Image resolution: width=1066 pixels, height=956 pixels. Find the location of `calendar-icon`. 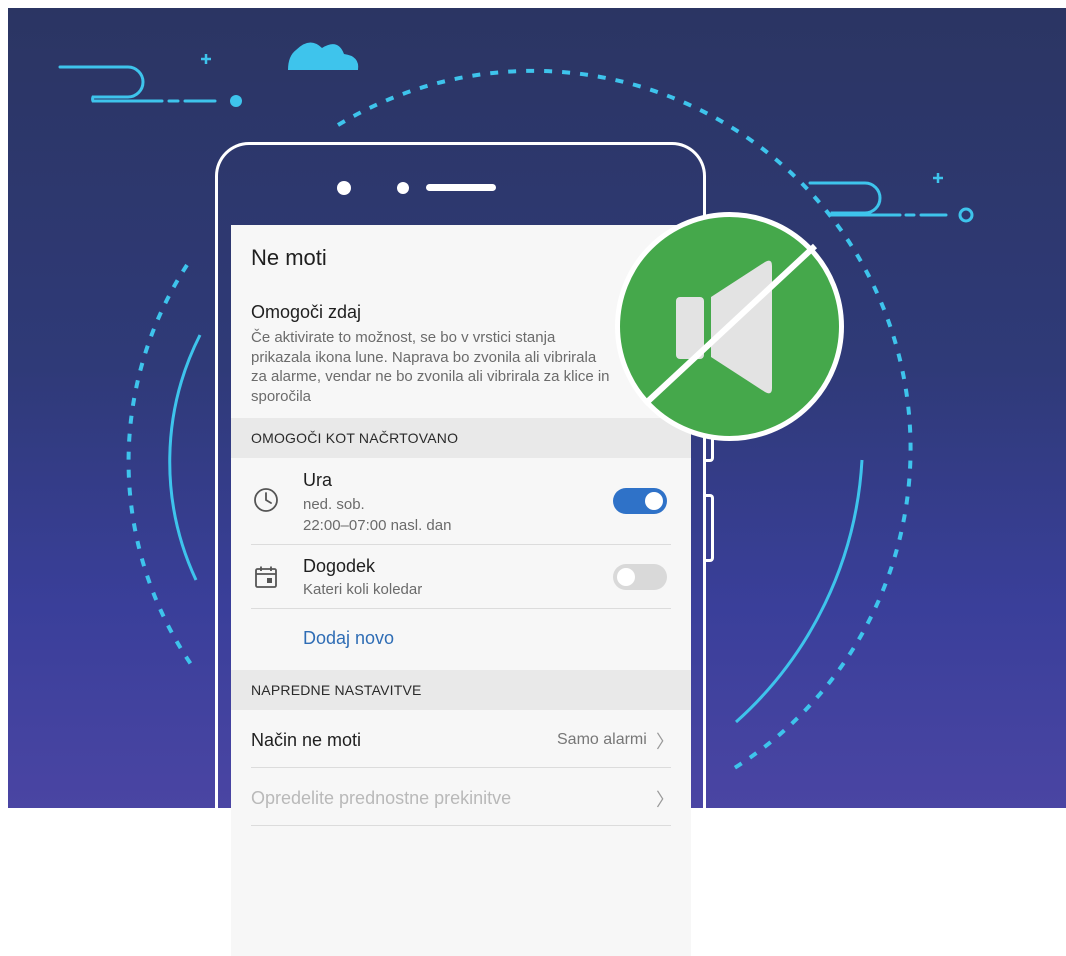

calendar-icon is located at coordinates (266, 577).